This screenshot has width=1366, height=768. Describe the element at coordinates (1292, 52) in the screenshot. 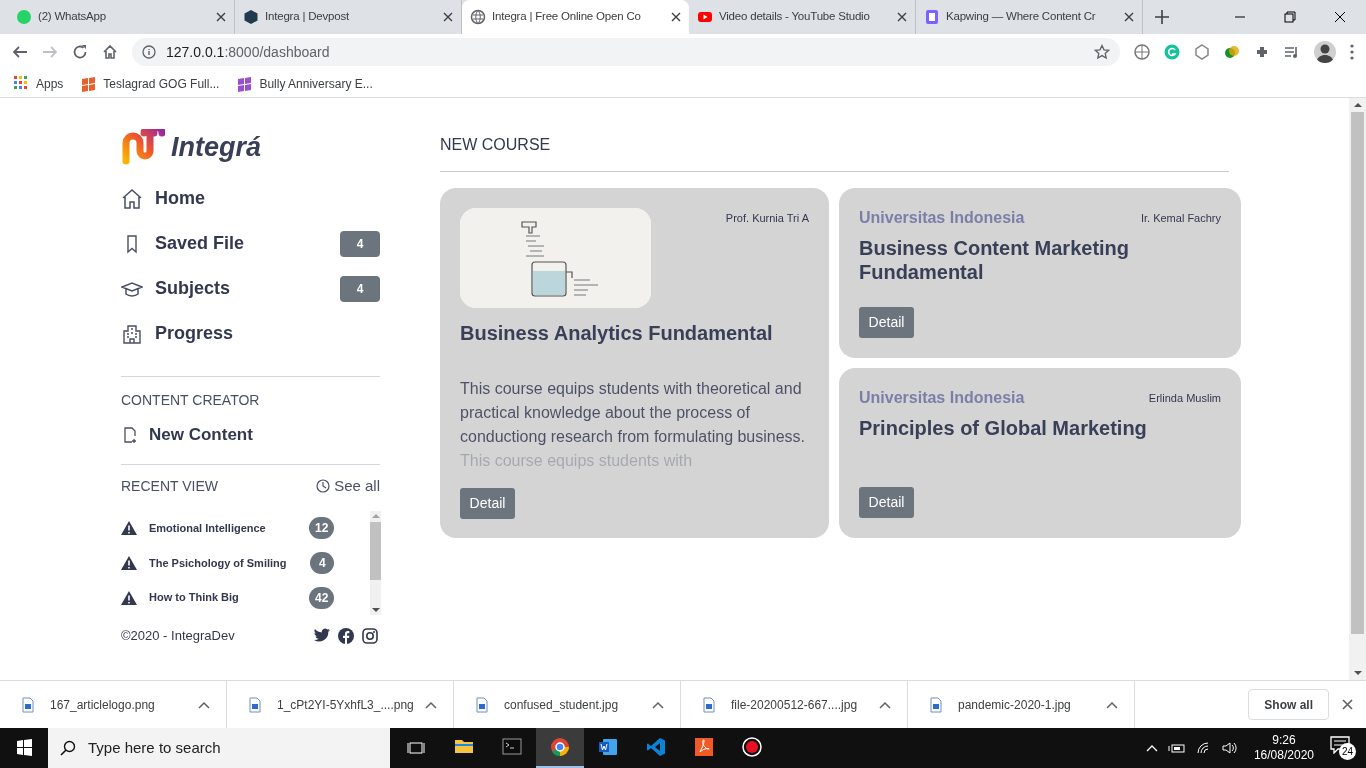

I see `playlist-icon` at that location.